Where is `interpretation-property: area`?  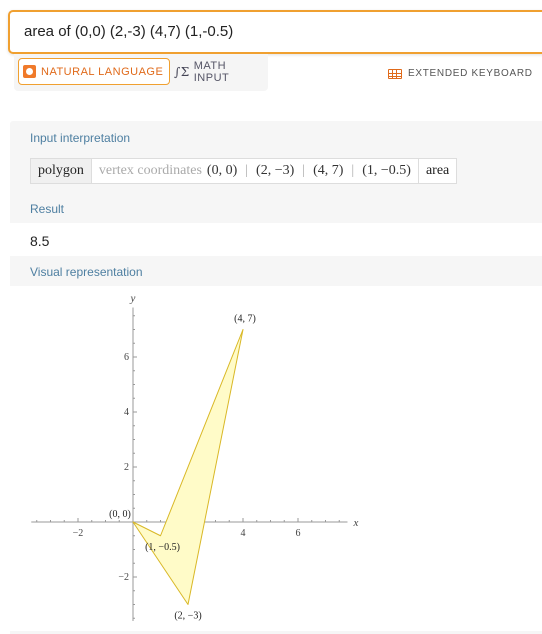 interpretation-property: area is located at coordinates (436, 171).